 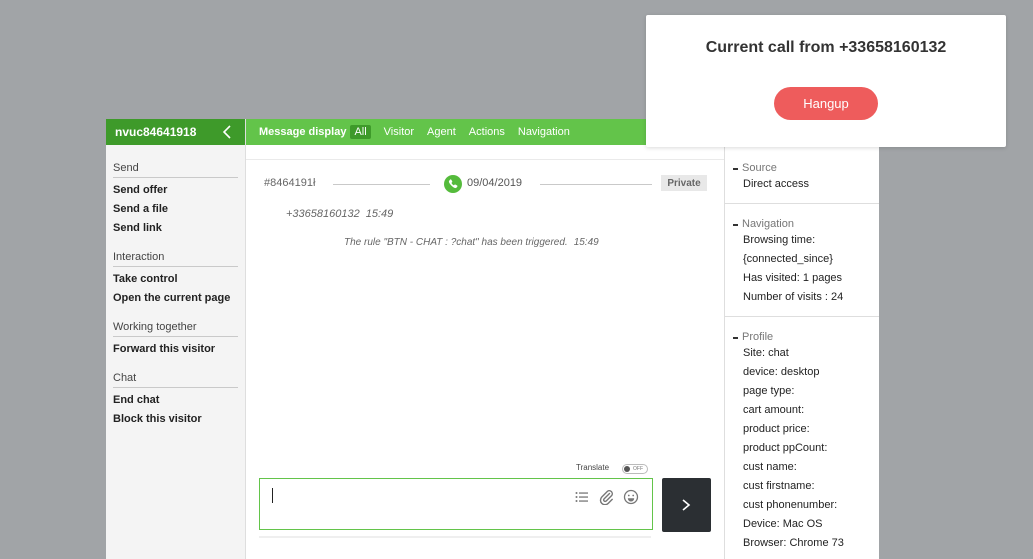 I want to click on detail-item: Browsing time:, so click(x=779, y=240).